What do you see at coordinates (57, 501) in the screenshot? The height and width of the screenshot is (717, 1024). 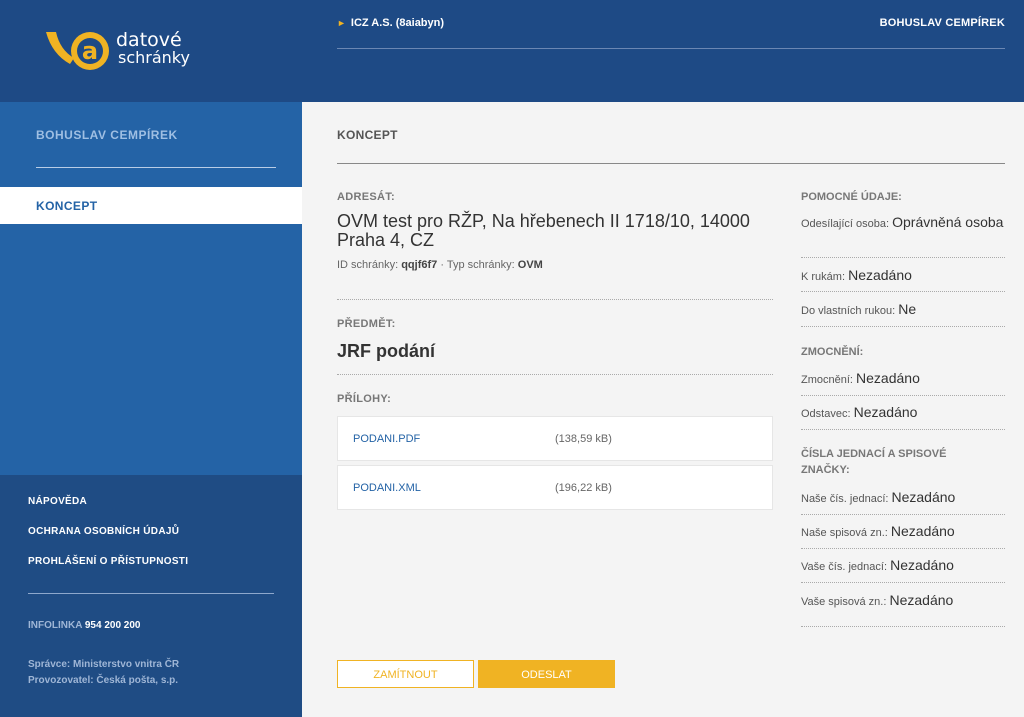 I see `help-link: NÁPOVĚDA` at bounding box center [57, 501].